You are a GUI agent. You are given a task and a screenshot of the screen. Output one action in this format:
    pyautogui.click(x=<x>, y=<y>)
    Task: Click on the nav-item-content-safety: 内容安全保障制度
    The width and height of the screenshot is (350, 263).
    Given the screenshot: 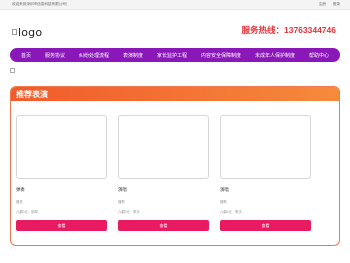 What is the action you would take?
    pyautogui.click(x=221, y=55)
    